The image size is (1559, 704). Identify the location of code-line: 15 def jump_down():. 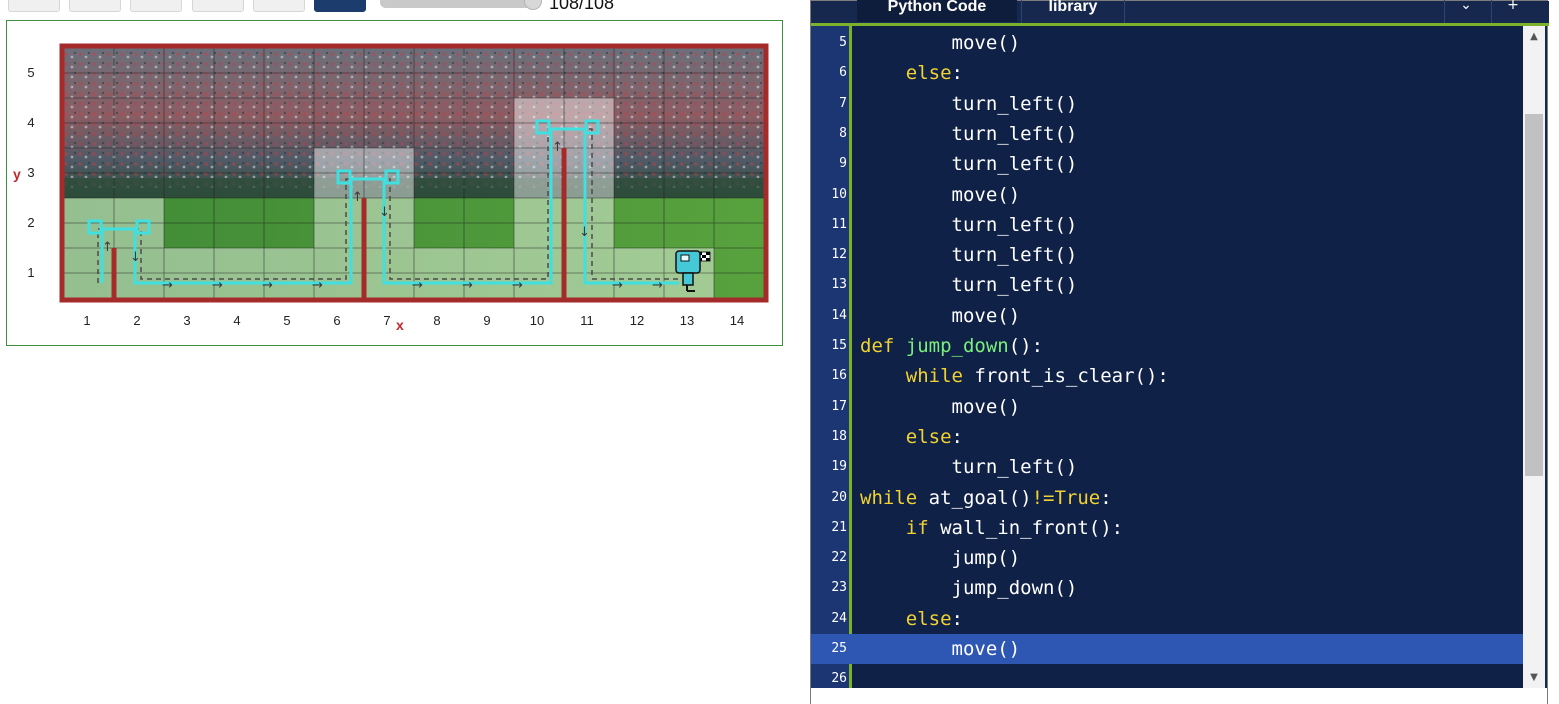
(1167, 346).